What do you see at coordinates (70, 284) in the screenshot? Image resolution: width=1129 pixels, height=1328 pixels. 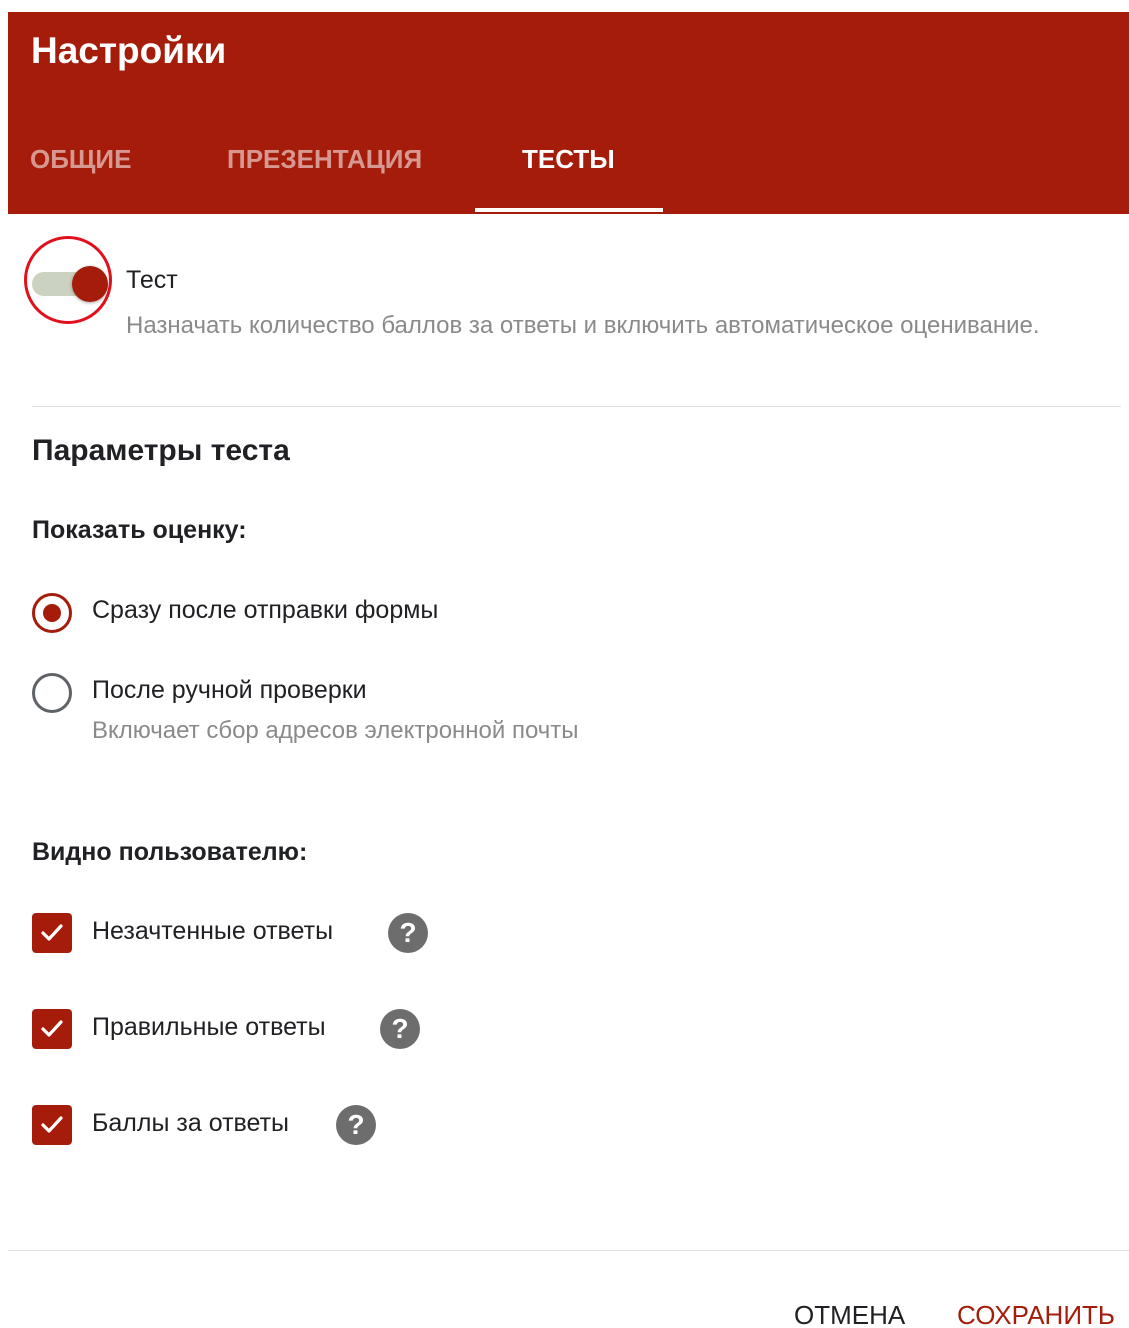 I see `quiz-toggle` at bounding box center [70, 284].